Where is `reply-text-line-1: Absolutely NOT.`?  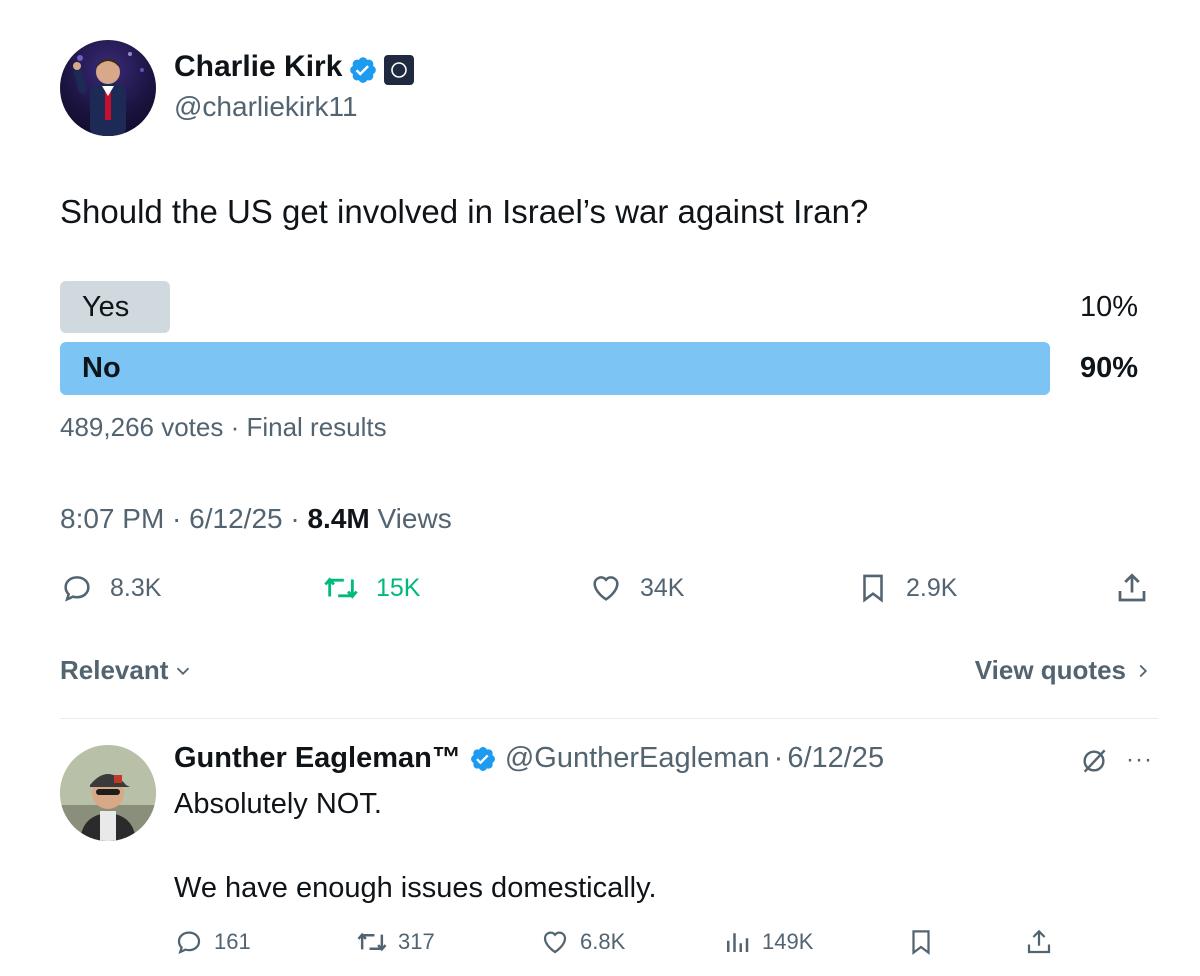 reply-text-line-1: Absolutely NOT. is located at coordinates (278, 804).